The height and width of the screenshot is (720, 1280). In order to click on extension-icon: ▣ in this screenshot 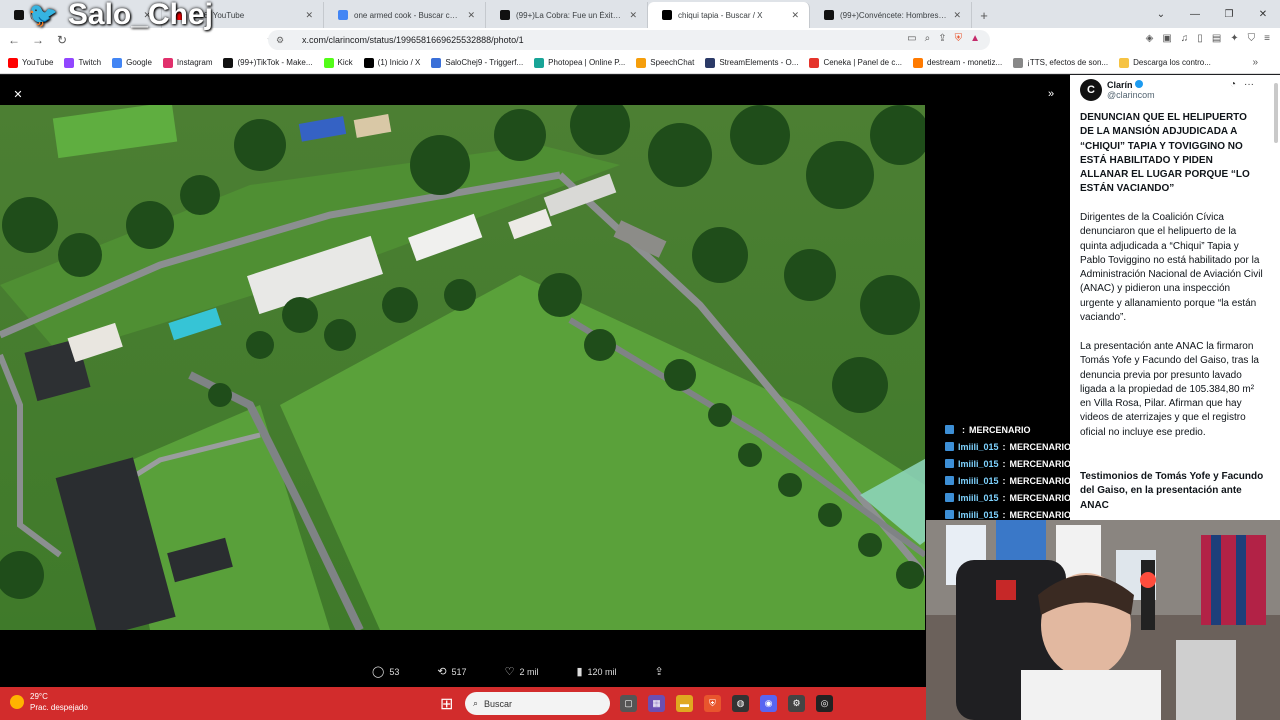, I will do `click(1166, 38)`.